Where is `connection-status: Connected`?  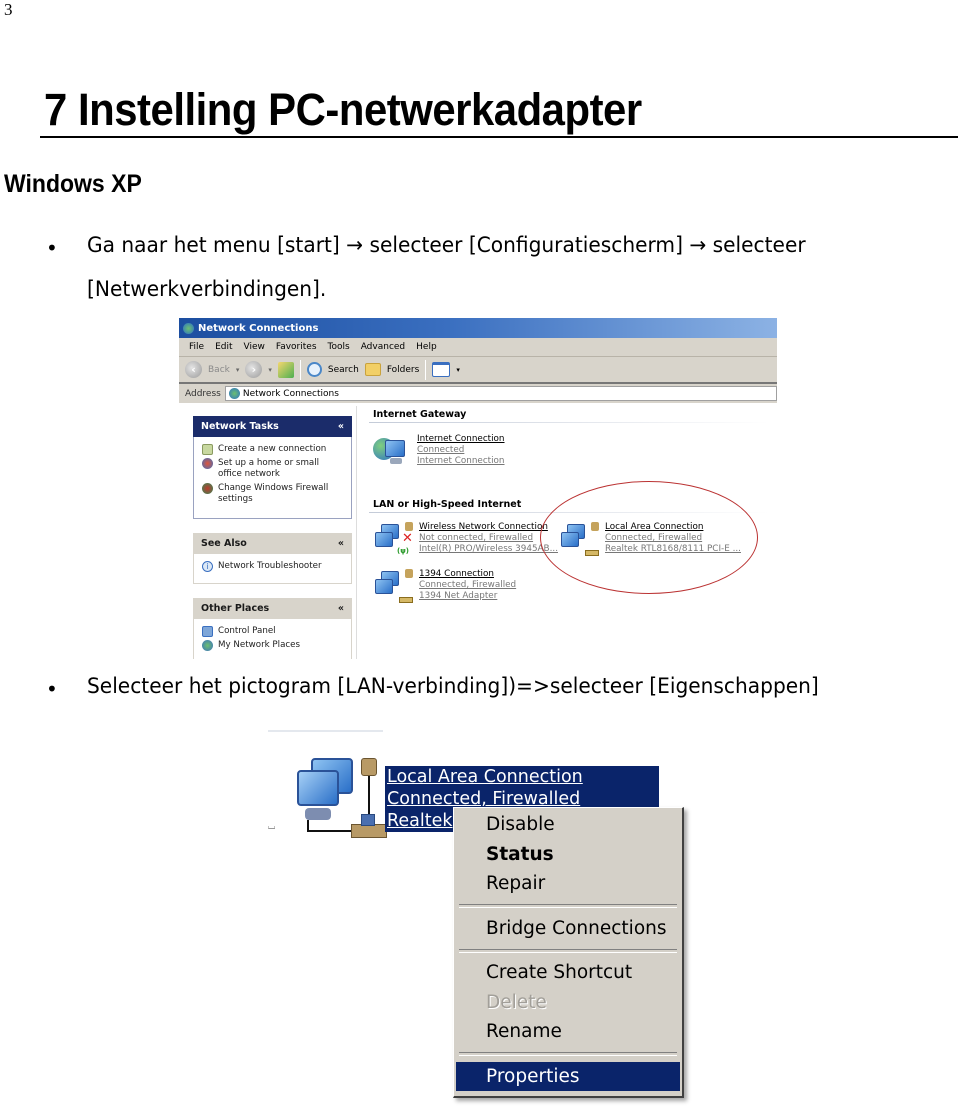
connection-status: Connected is located at coordinates (441, 450).